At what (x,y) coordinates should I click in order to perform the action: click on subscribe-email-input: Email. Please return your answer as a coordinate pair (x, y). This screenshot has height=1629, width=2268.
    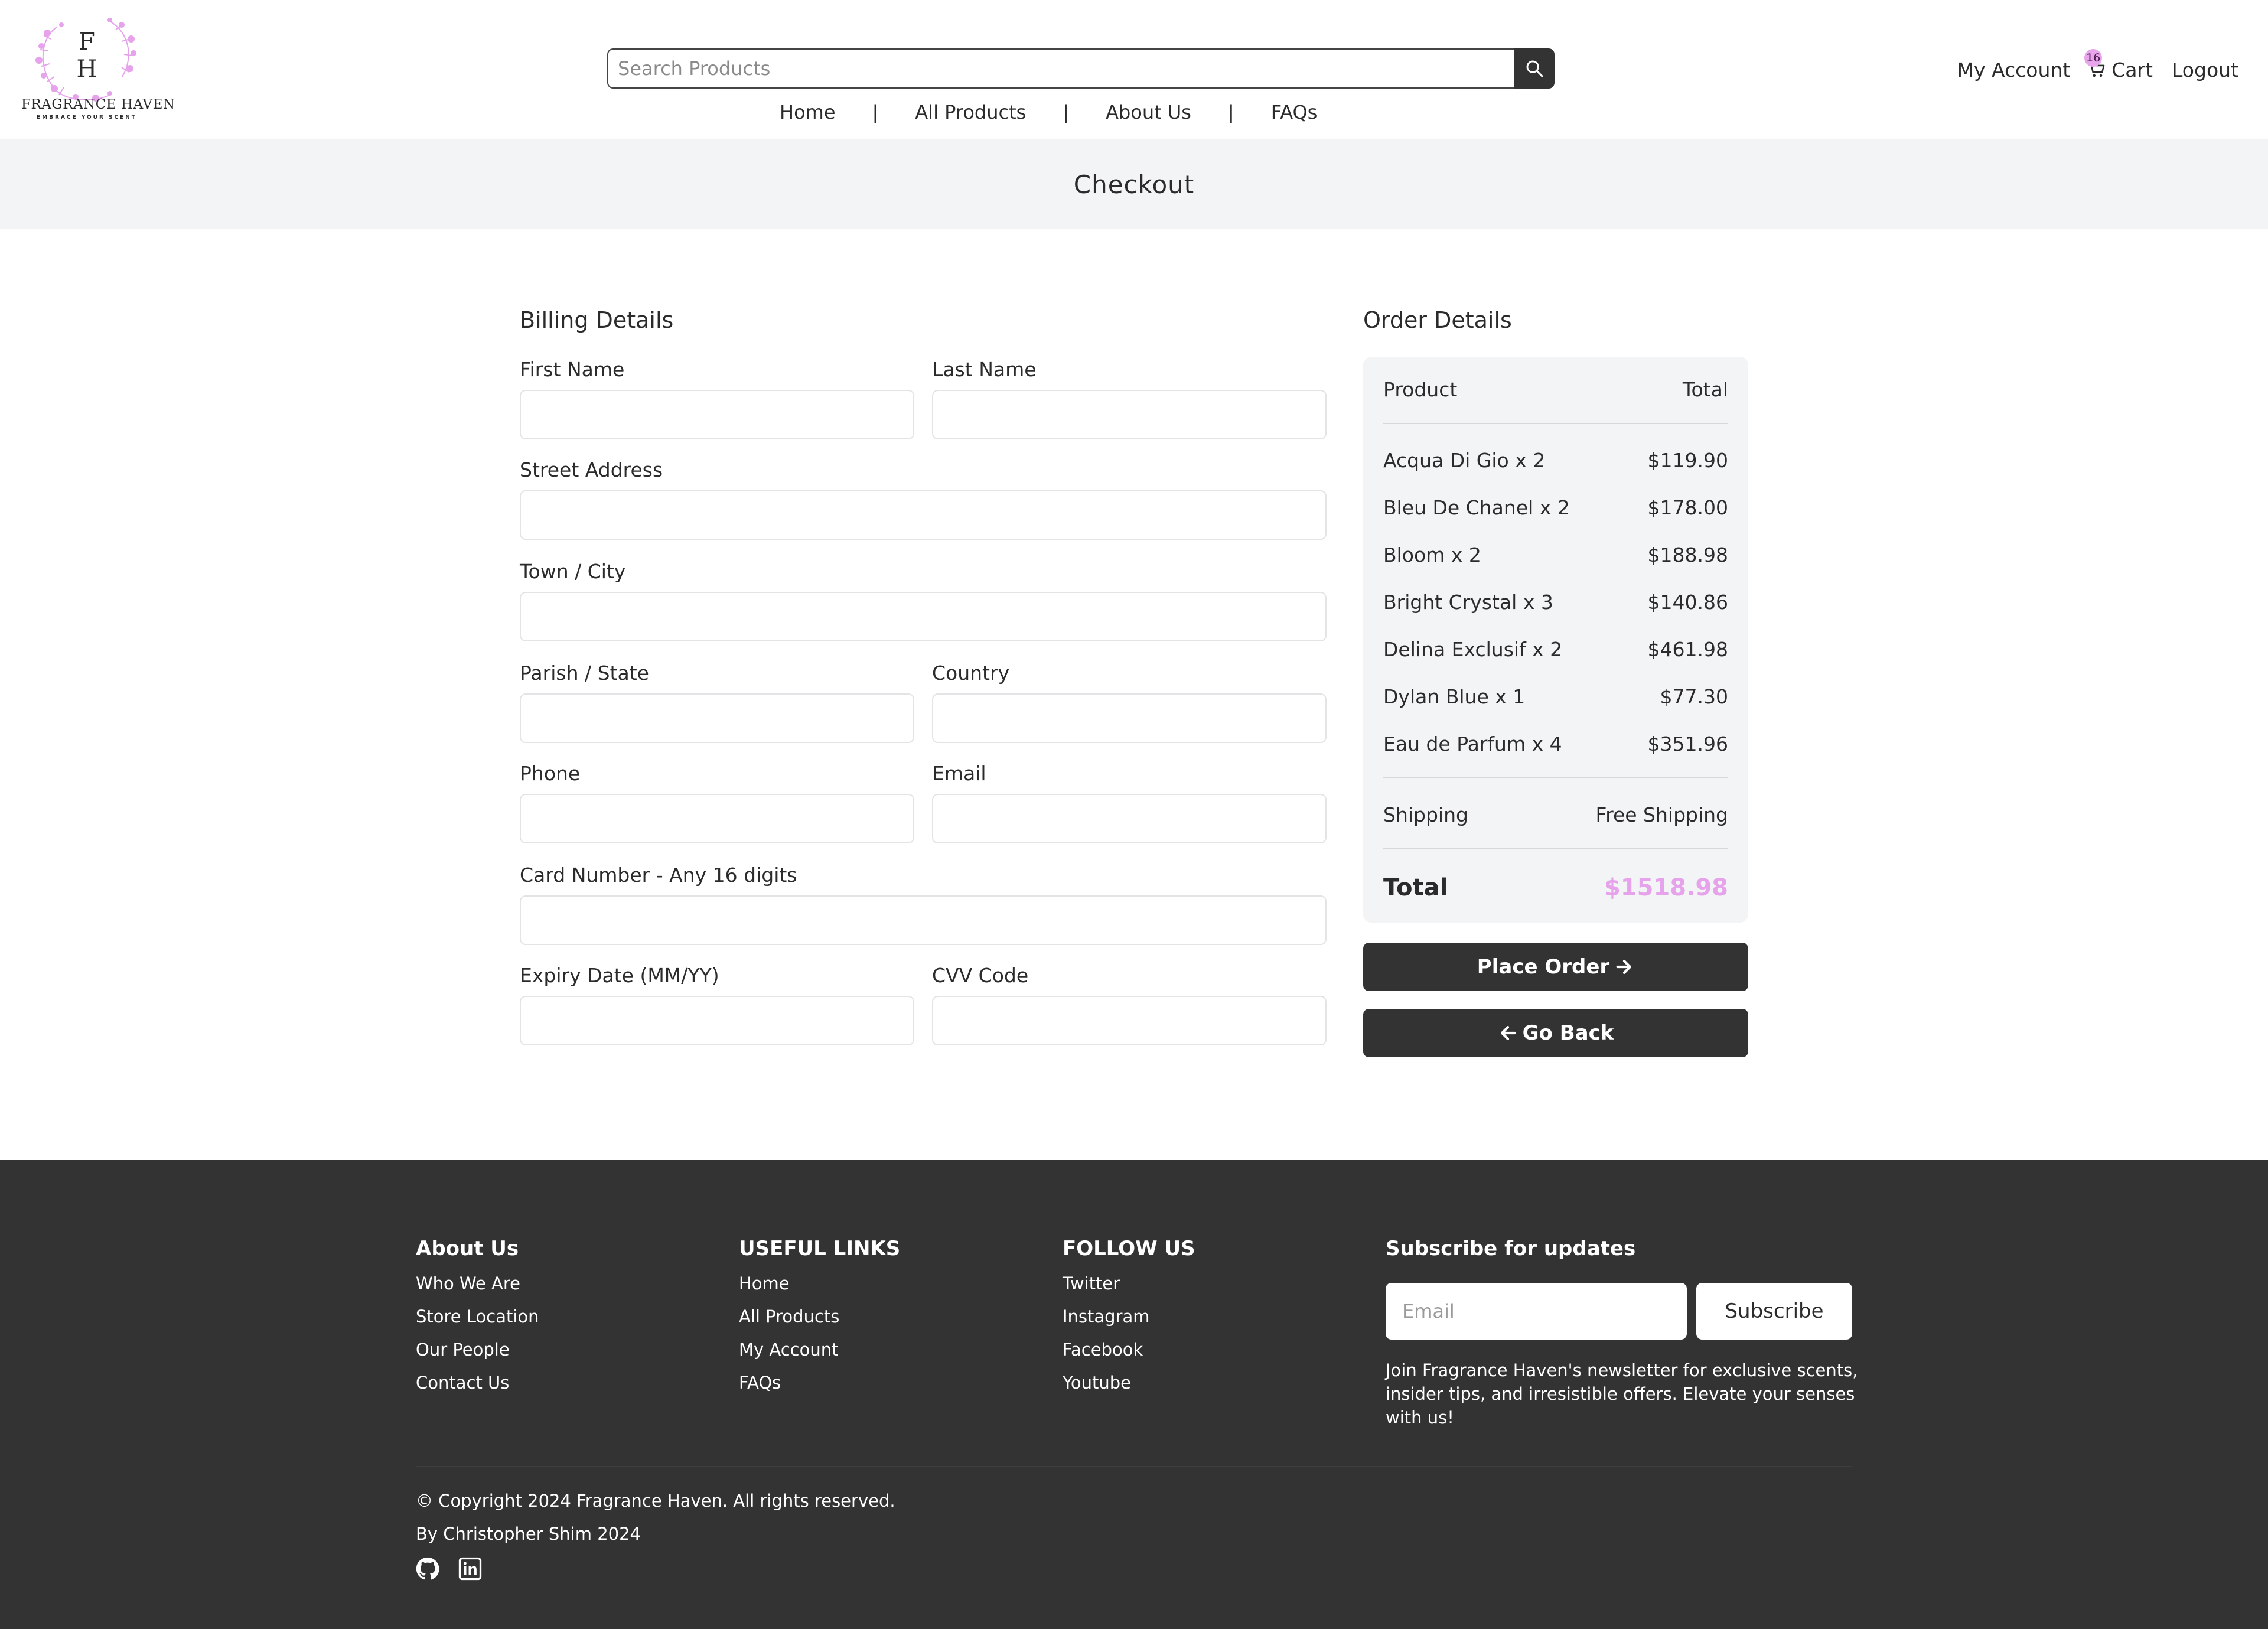
    Looking at the image, I should click on (1536, 1311).